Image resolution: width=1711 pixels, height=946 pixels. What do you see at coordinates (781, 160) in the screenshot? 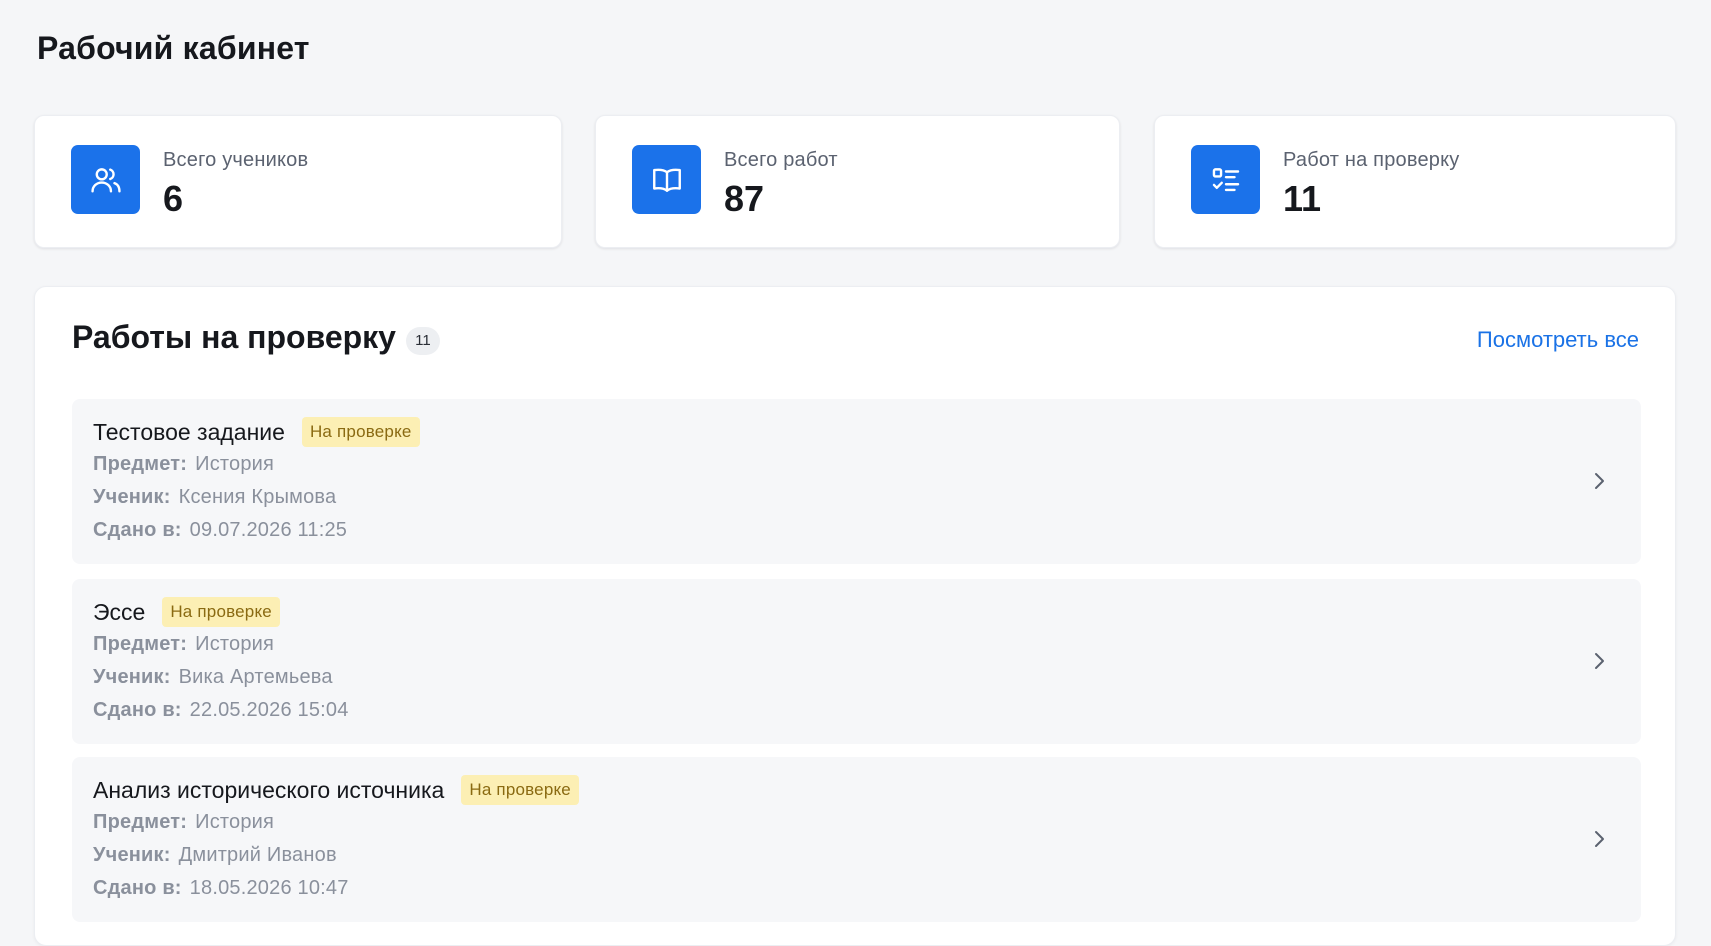
I see `stat-label: Всего работ` at bounding box center [781, 160].